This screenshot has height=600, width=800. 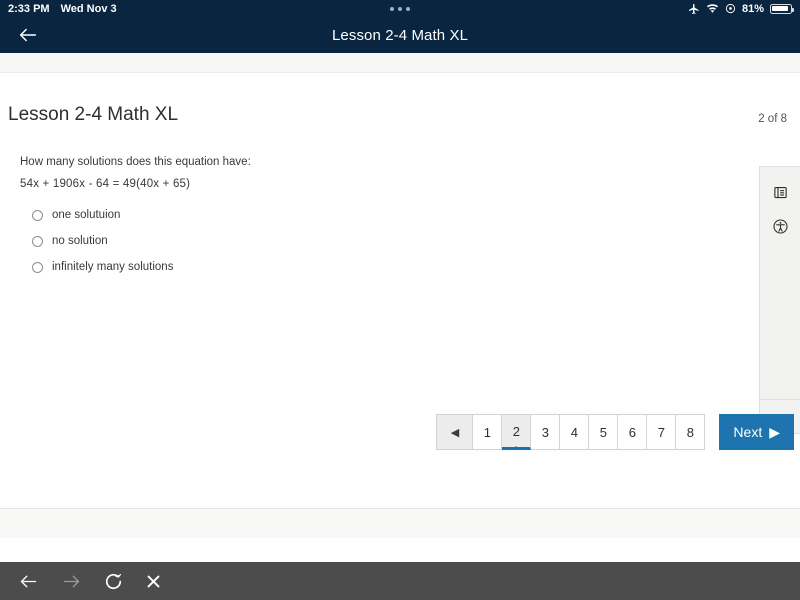 What do you see at coordinates (633, 432) in the screenshot?
I see `pagination-page-6: 6` at bounding box center [633, 432].